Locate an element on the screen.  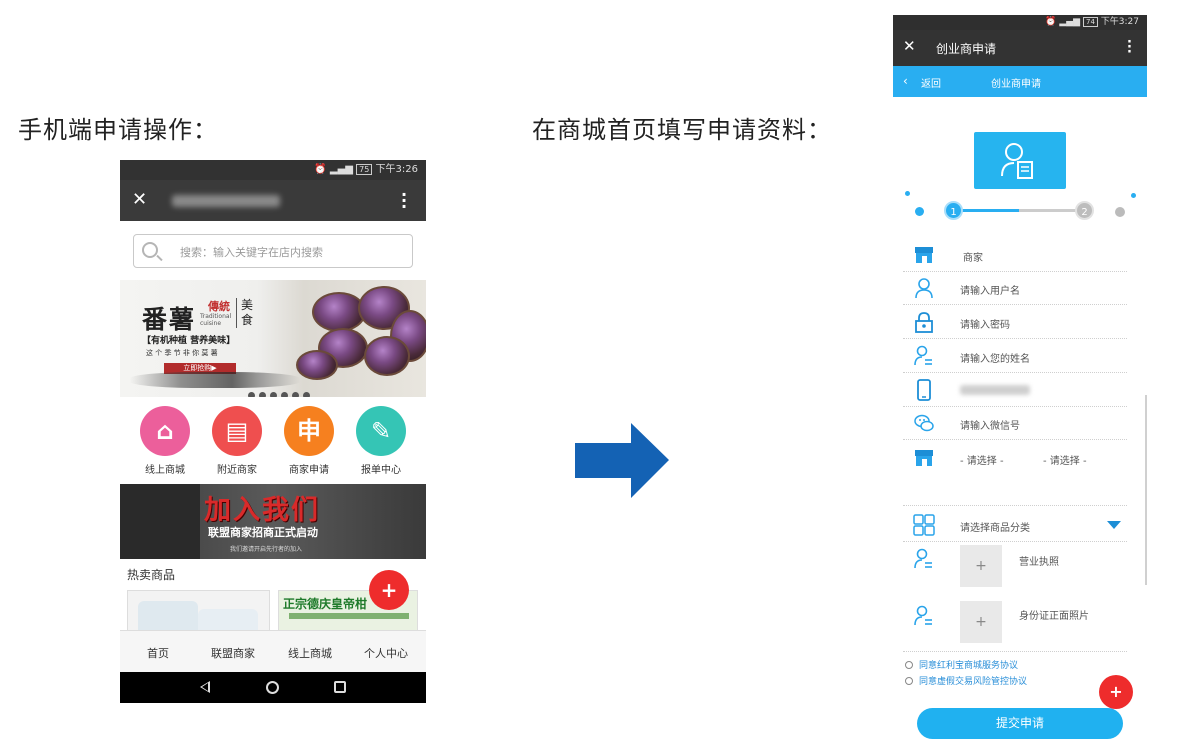
battery-icon: 75 is located at coordinates (364, 169).